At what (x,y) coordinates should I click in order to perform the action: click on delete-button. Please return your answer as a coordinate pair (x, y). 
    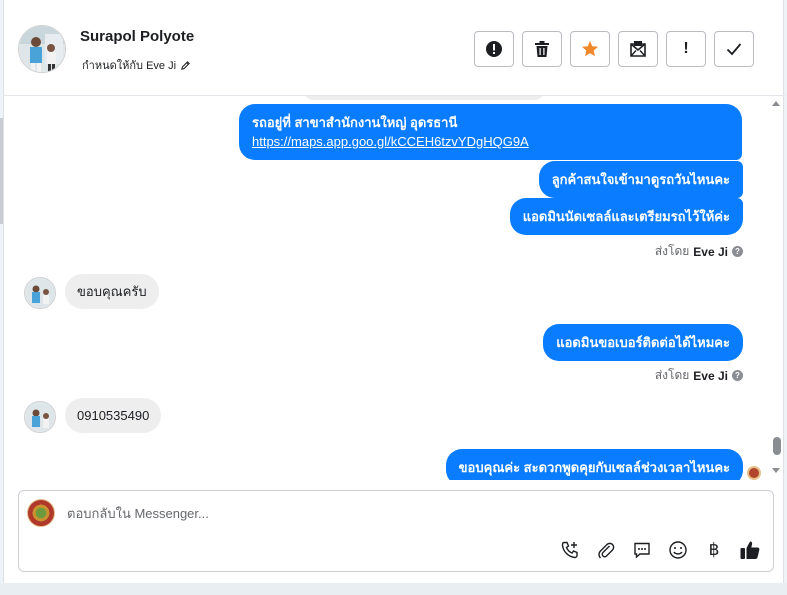
    Looking at the image, I should click on (542, 49).